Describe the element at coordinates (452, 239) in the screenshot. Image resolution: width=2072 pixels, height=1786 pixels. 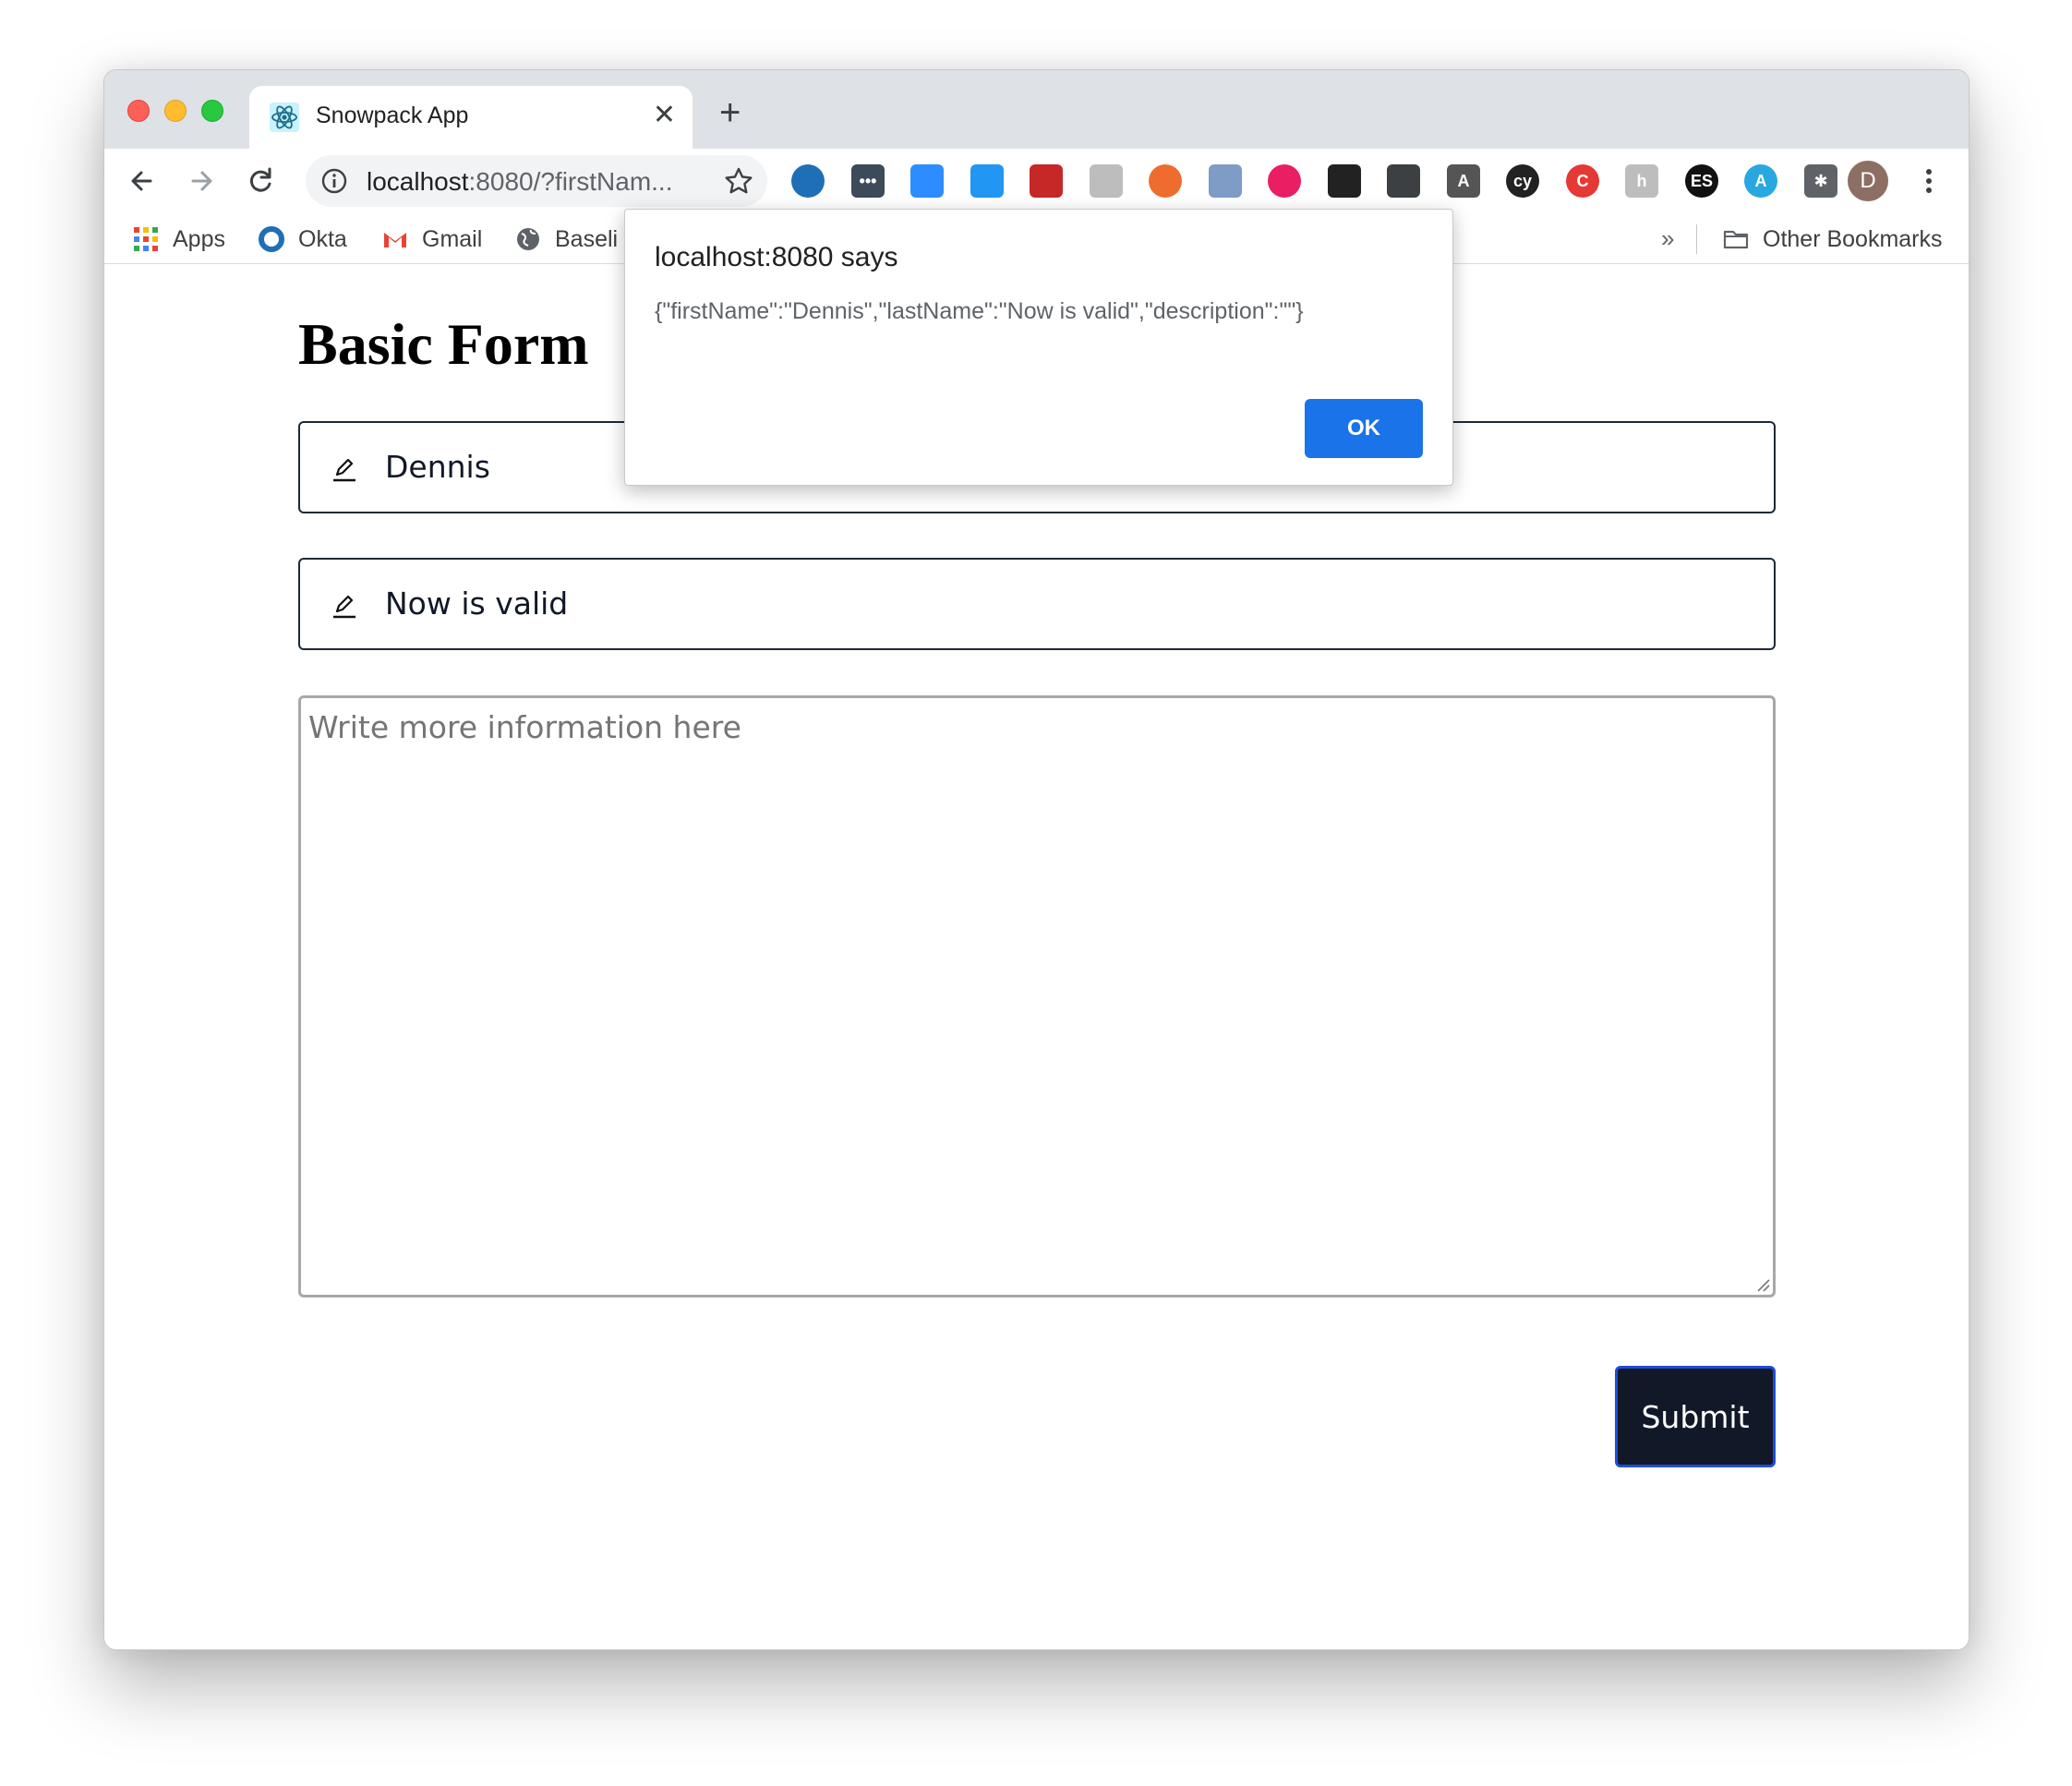
I see `bookmark-label: Gmail` at that location.